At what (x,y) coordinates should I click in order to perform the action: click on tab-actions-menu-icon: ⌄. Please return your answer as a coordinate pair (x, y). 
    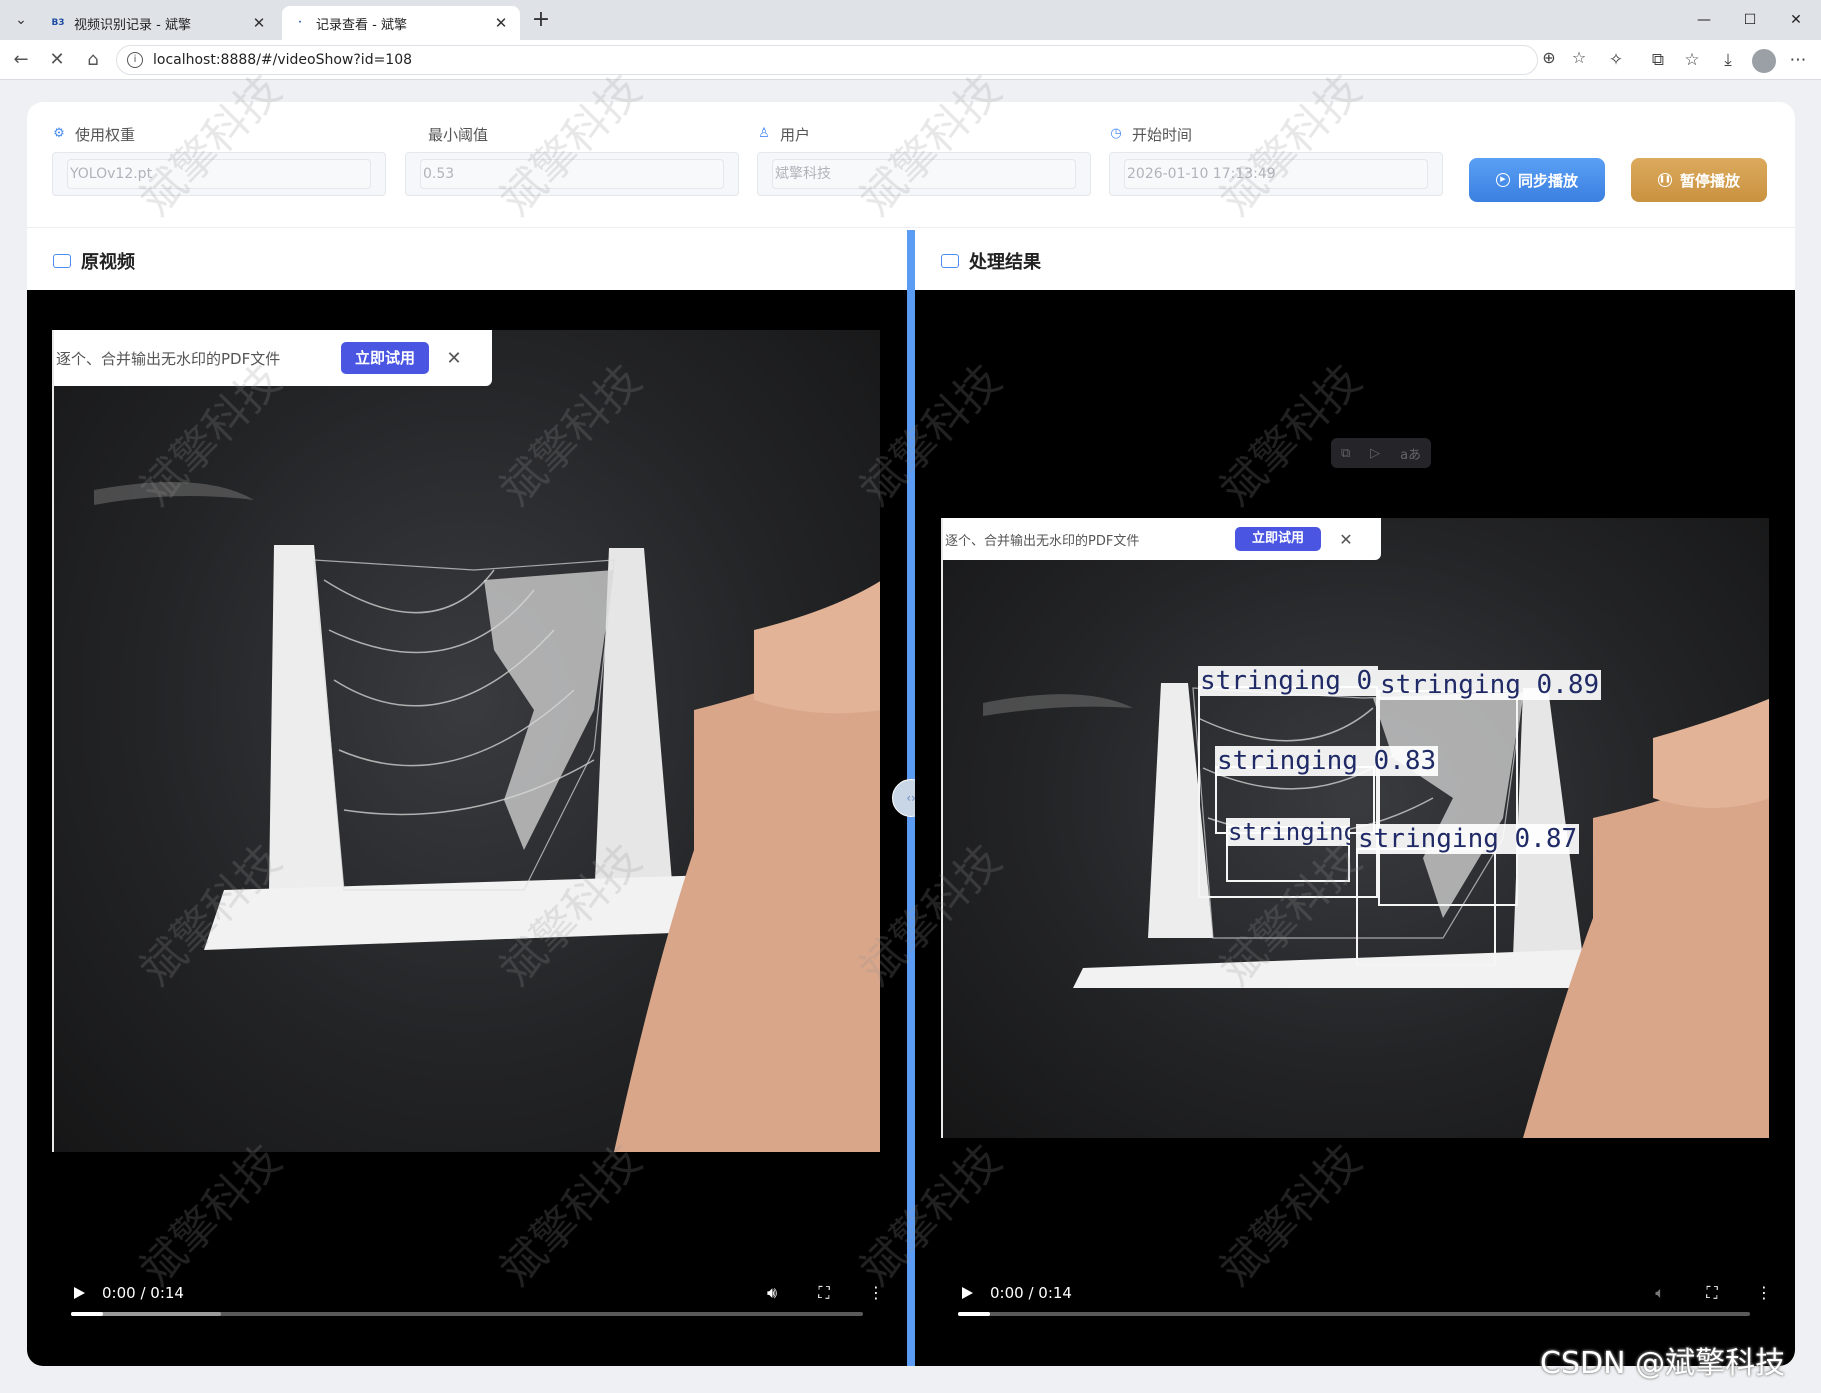
    Looking at the image, I should click on (21, 20).